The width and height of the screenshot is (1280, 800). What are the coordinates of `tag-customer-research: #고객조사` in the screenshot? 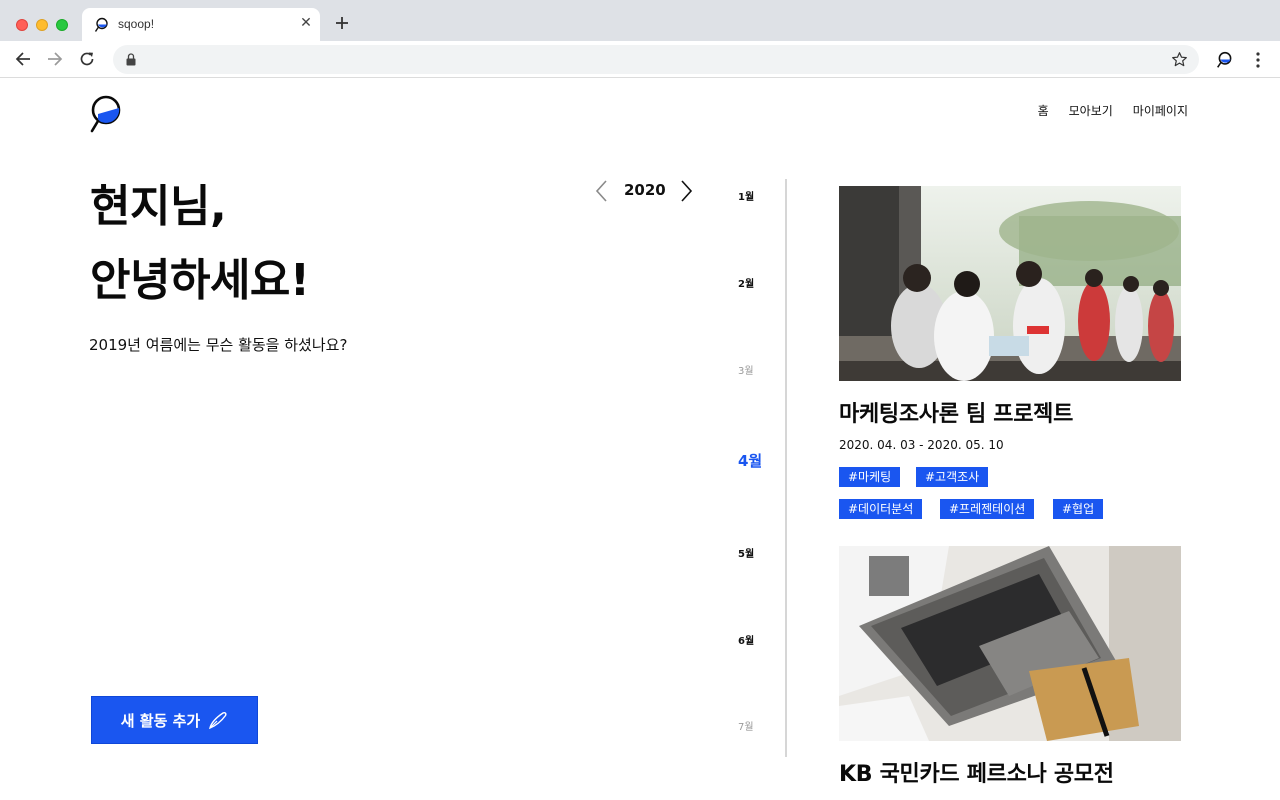 It's located at (952, 477).